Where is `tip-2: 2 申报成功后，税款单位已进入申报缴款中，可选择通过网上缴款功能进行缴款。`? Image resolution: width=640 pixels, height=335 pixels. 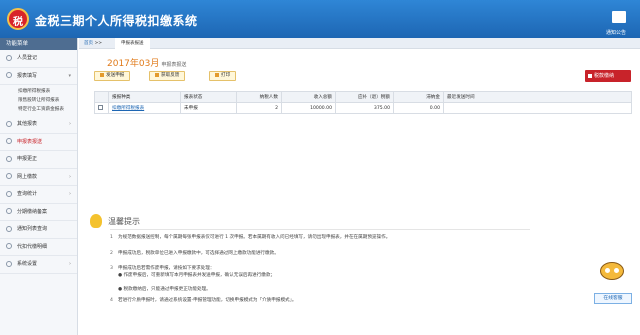
tip-2: 2 申报成功后，税款单位已进入申报缴款中，可选择通过网上缴款功能进行缴款。 is located at coordinates (194, 253).